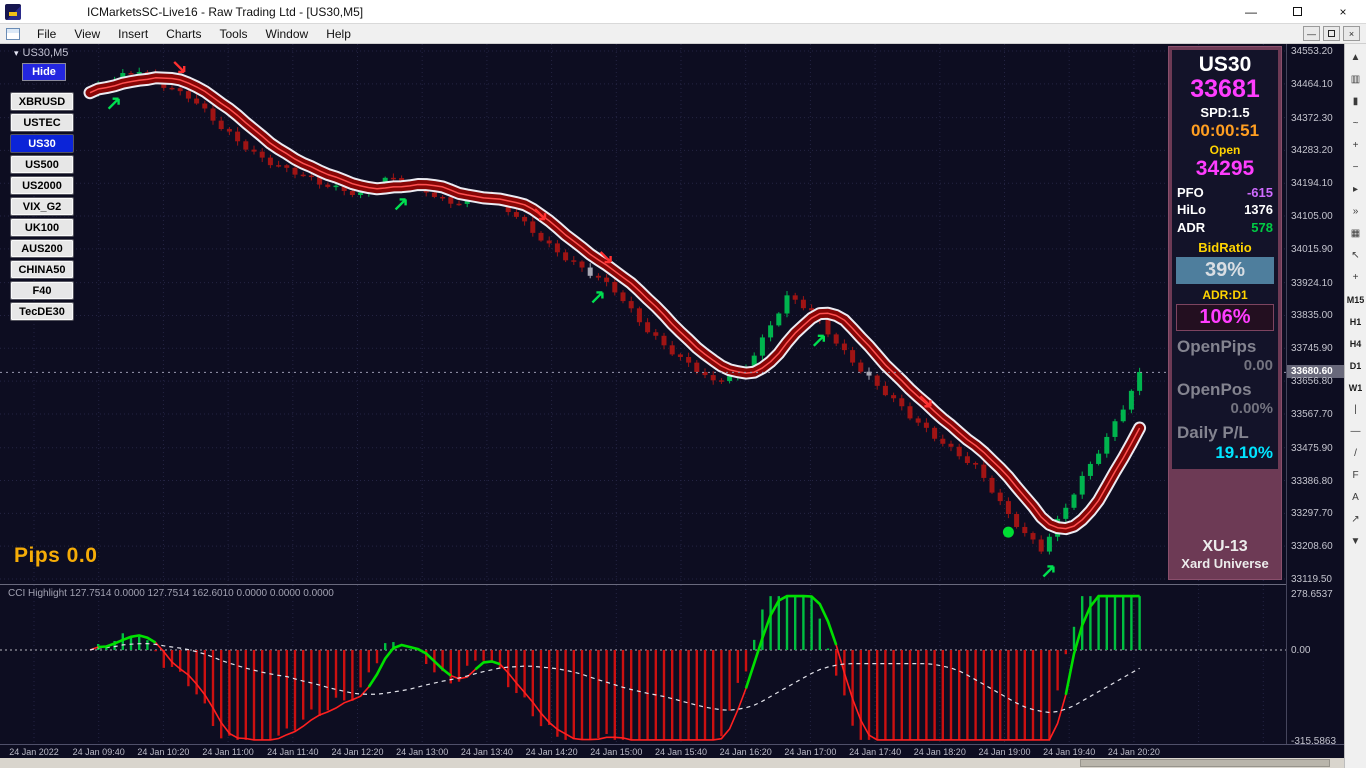 The width and height of the screenshot is (1366, 768). Describe the element at coordinates (1225, 295) in the screenshot. I see `adr-d1-label: ADR:D1` at that location.